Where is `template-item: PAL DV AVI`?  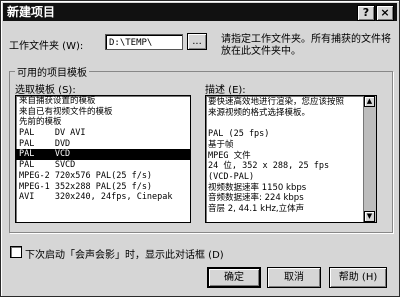
template-item: PAL DV AVI is located at coordinates (103, 133).